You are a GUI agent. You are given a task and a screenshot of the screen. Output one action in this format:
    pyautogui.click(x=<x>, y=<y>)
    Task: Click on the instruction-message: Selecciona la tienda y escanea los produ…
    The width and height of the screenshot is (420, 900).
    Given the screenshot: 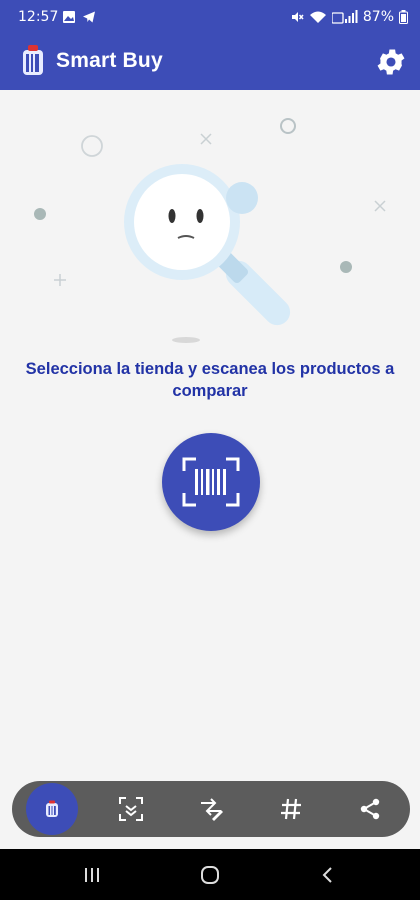 What is the action you would take?
    pyautogui.click(x=210, y=380)
    